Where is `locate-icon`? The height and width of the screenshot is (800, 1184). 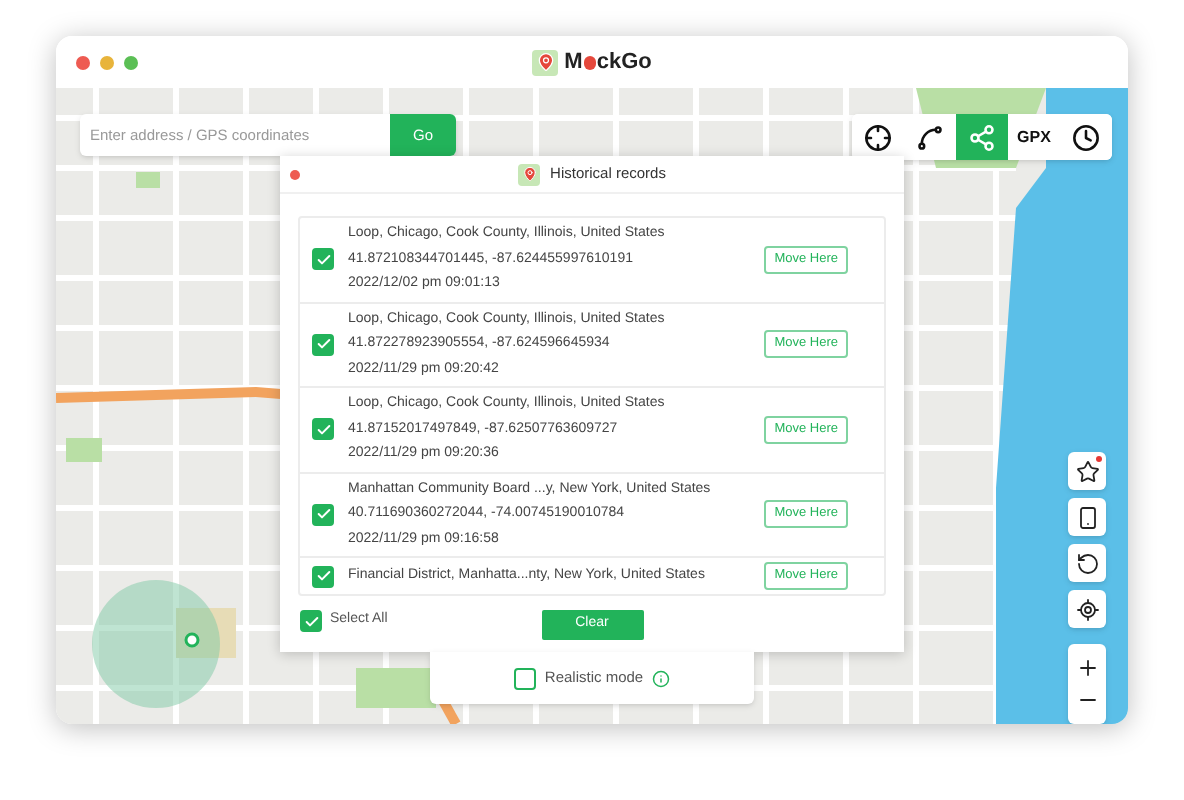
locate-icon is located at coordinates (1087, 609).